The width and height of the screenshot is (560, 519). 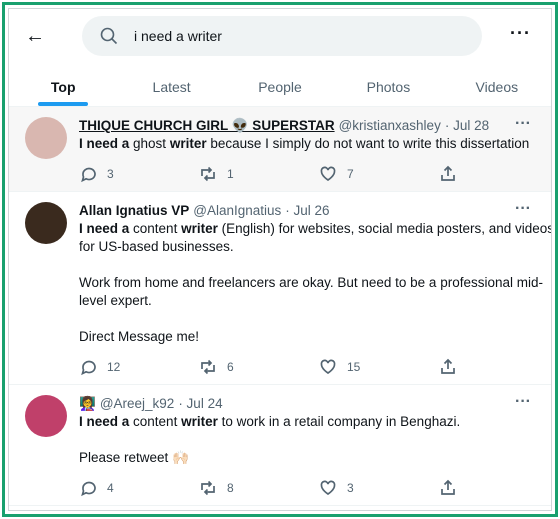 What do you see at coordinates (109, 36) in the screenshot?
I see `search-icon` at bounding box center [109, 36].